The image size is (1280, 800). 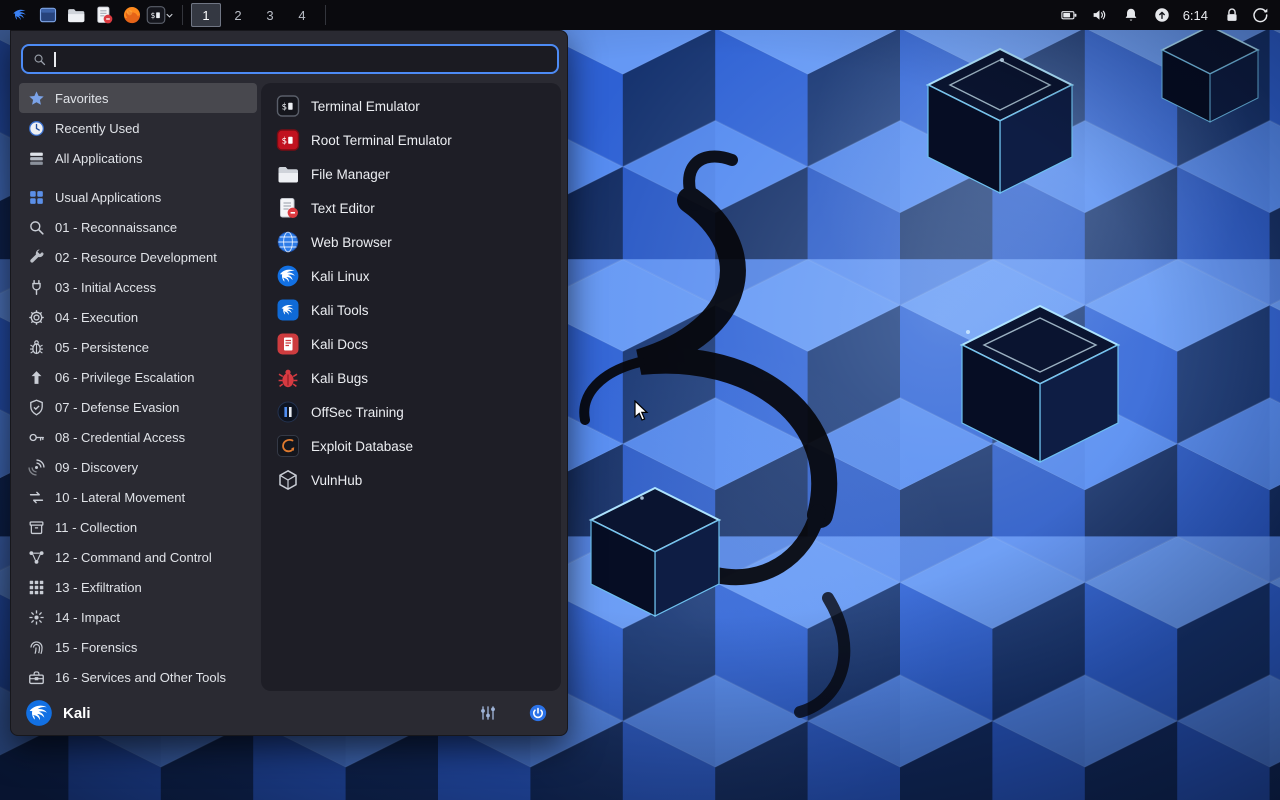 What do you see at coordinates (138, 437) in the screenshot?
I see `sidebar-item-credential-access: 08 - Credential Access` at bounding box center [138, 437].